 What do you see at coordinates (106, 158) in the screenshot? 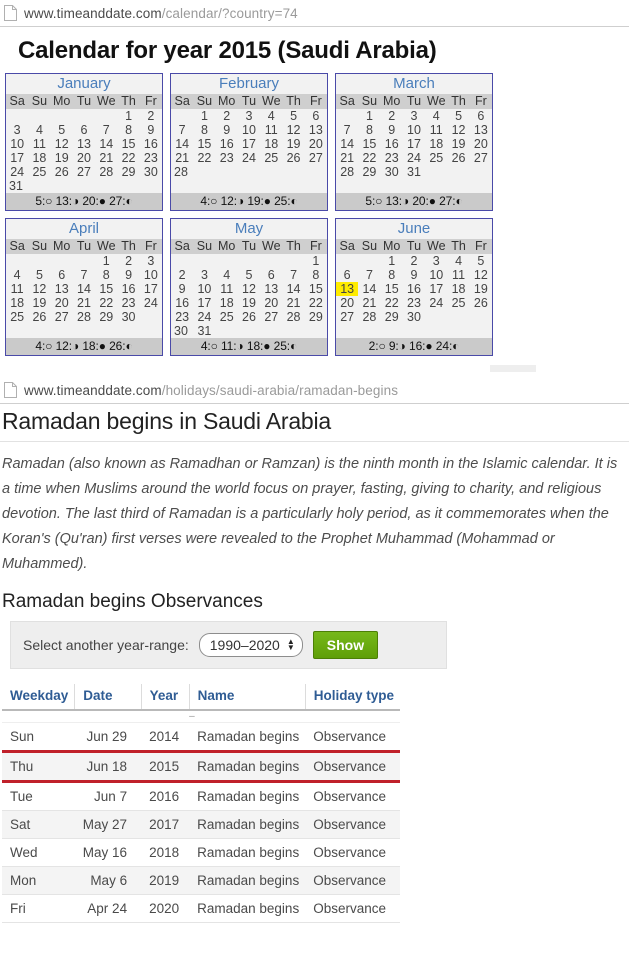
I see `day-cell-21: 21` at bounding box center [106, 158].